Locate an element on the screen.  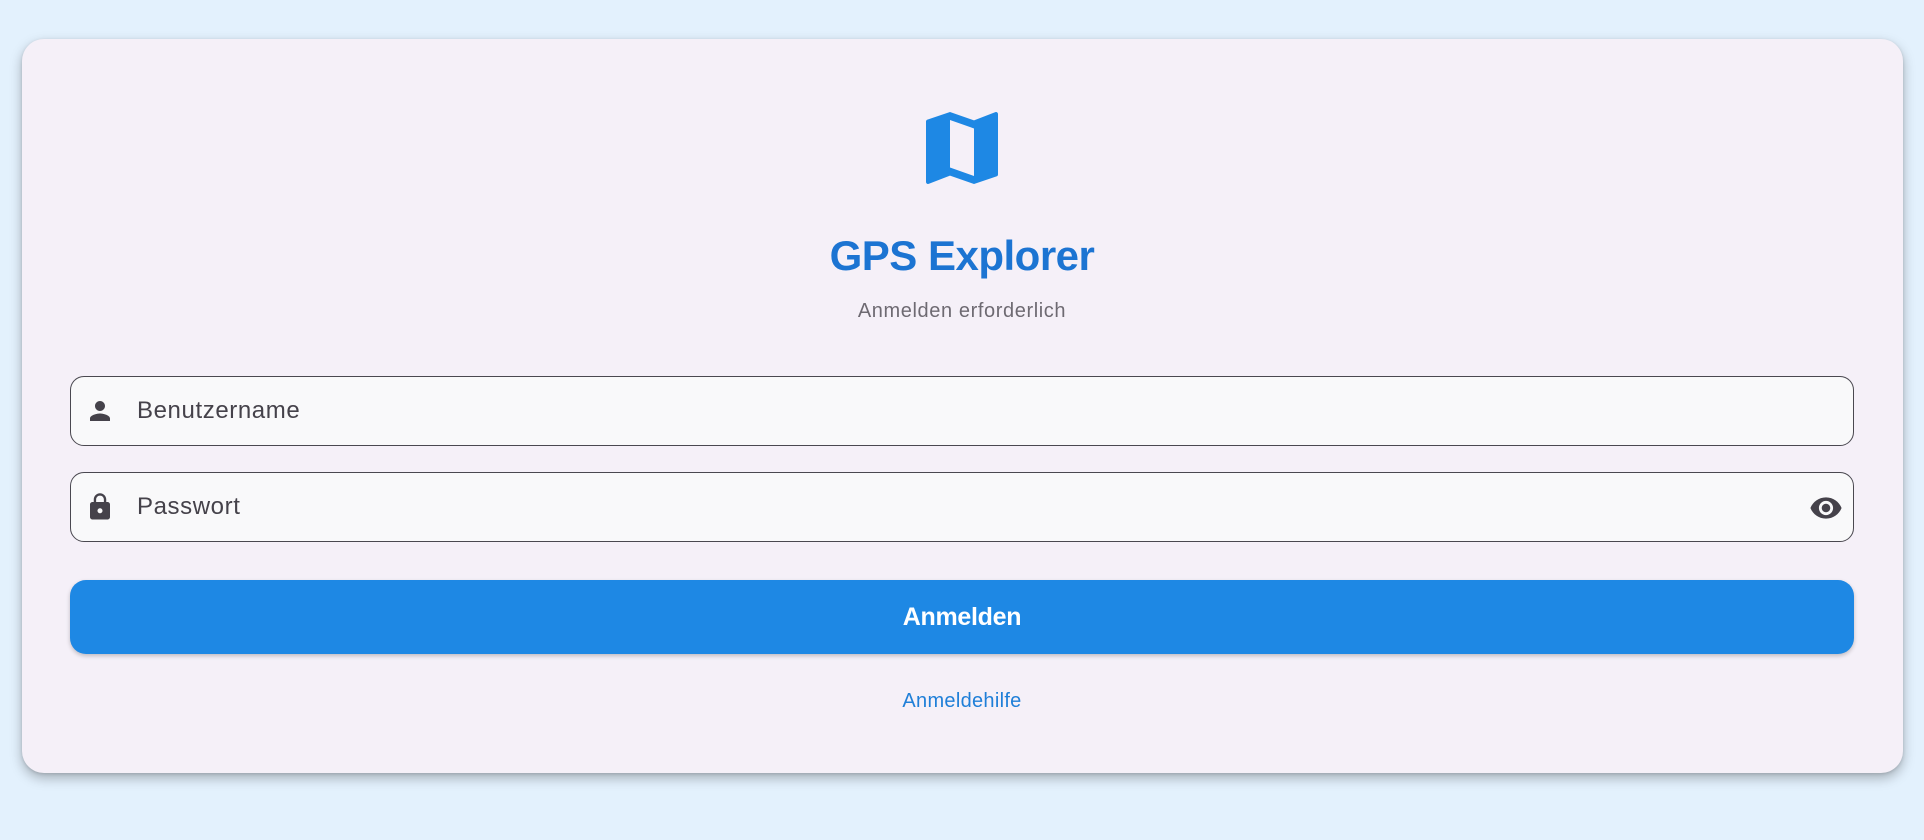
person-icon is located at coordinates (100, 411).